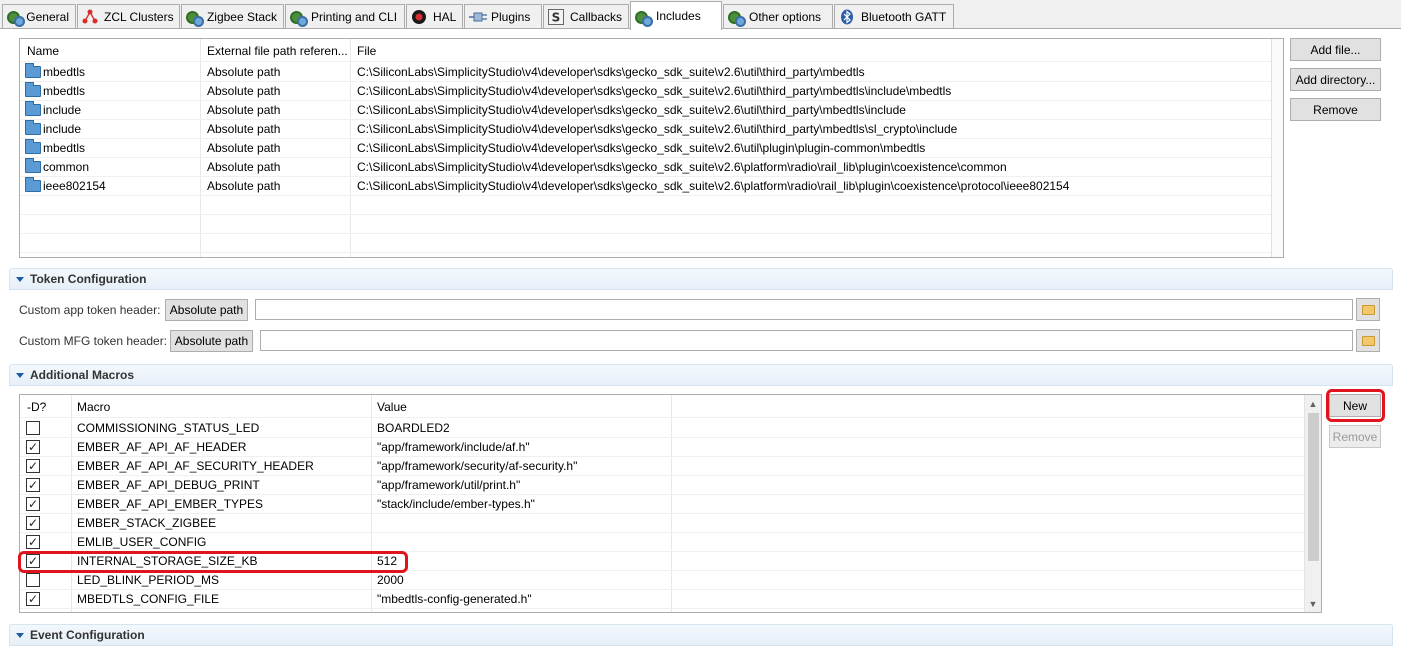 This screenshot has width=1401, height=650. I want to click on custom-mfg-token-input, so click(806, 340).